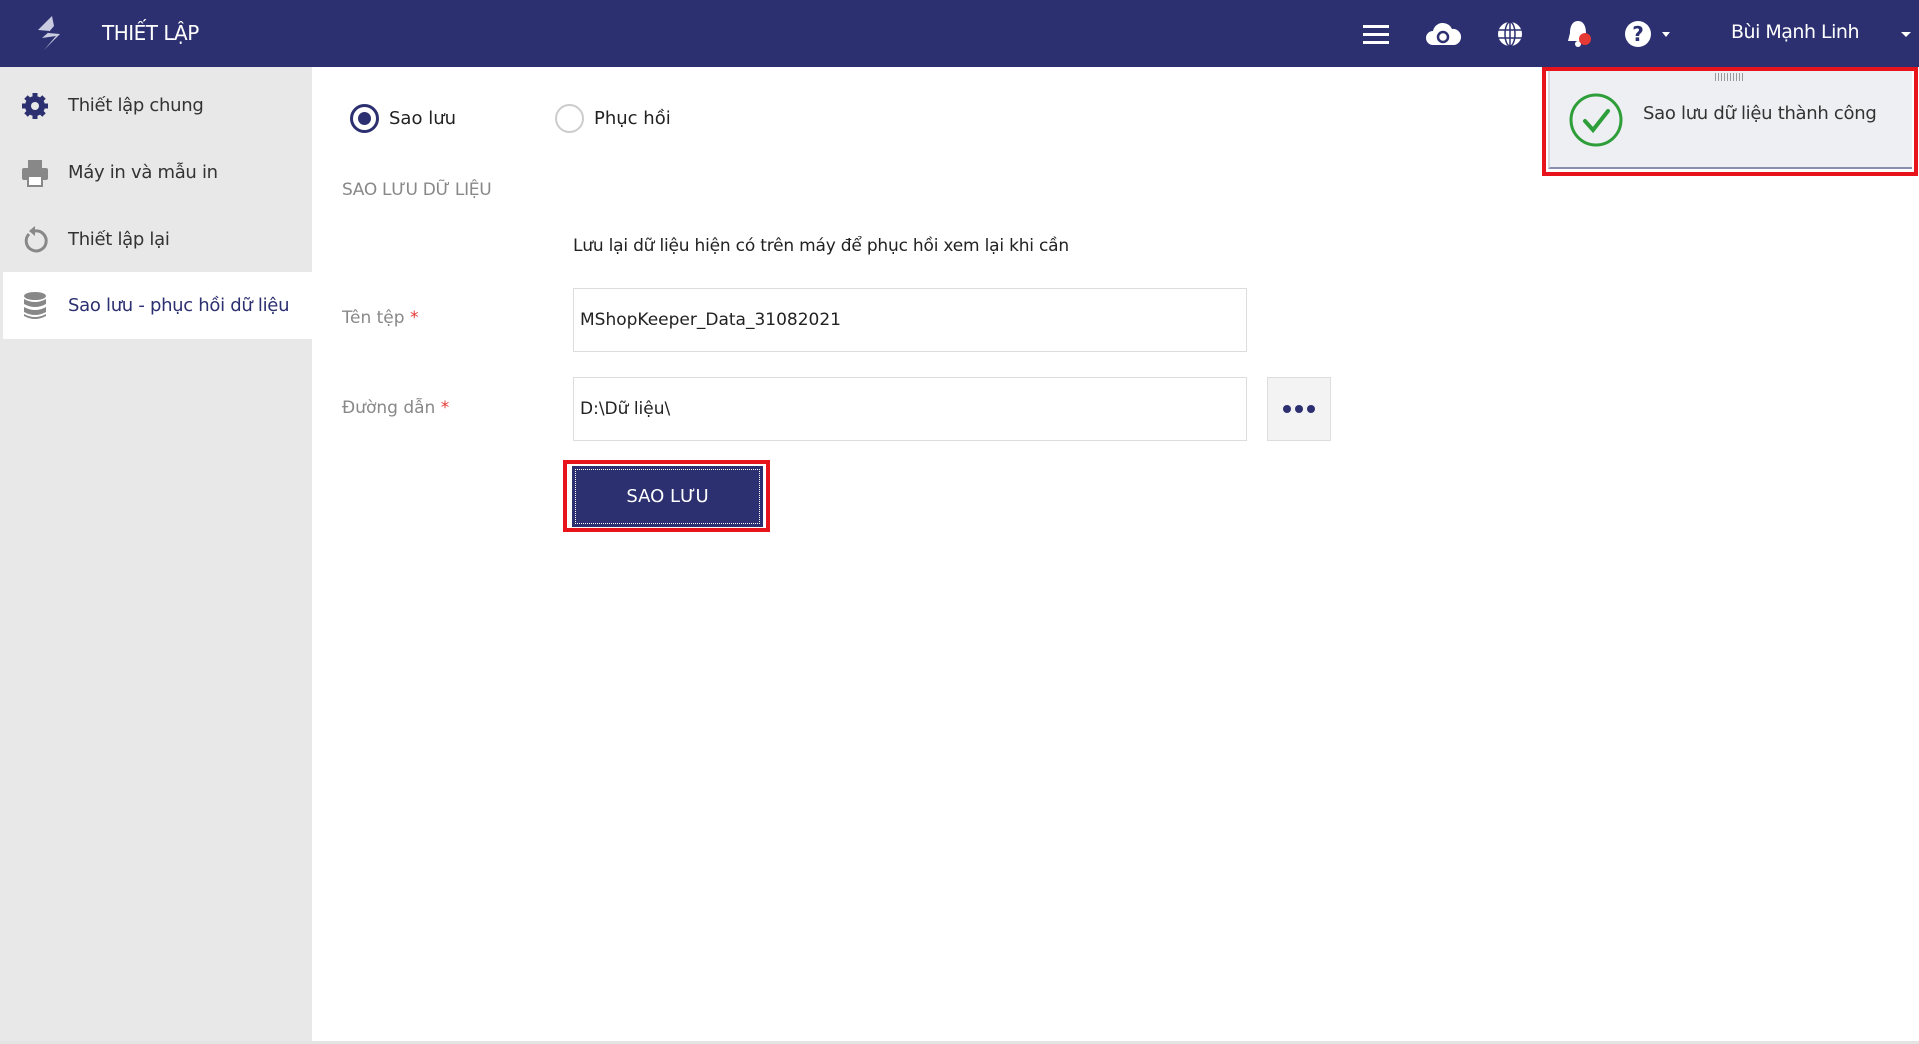 The width and height of the screenshot is (1919, 1044). I want to click on toast-message: Sao lưu dữ liệu thành công, so click(1760, 113).